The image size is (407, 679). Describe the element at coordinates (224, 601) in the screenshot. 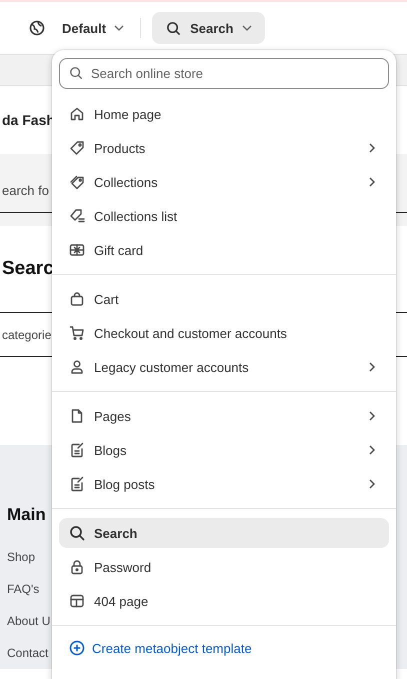

I see `menu-item: 404 page` at that location.